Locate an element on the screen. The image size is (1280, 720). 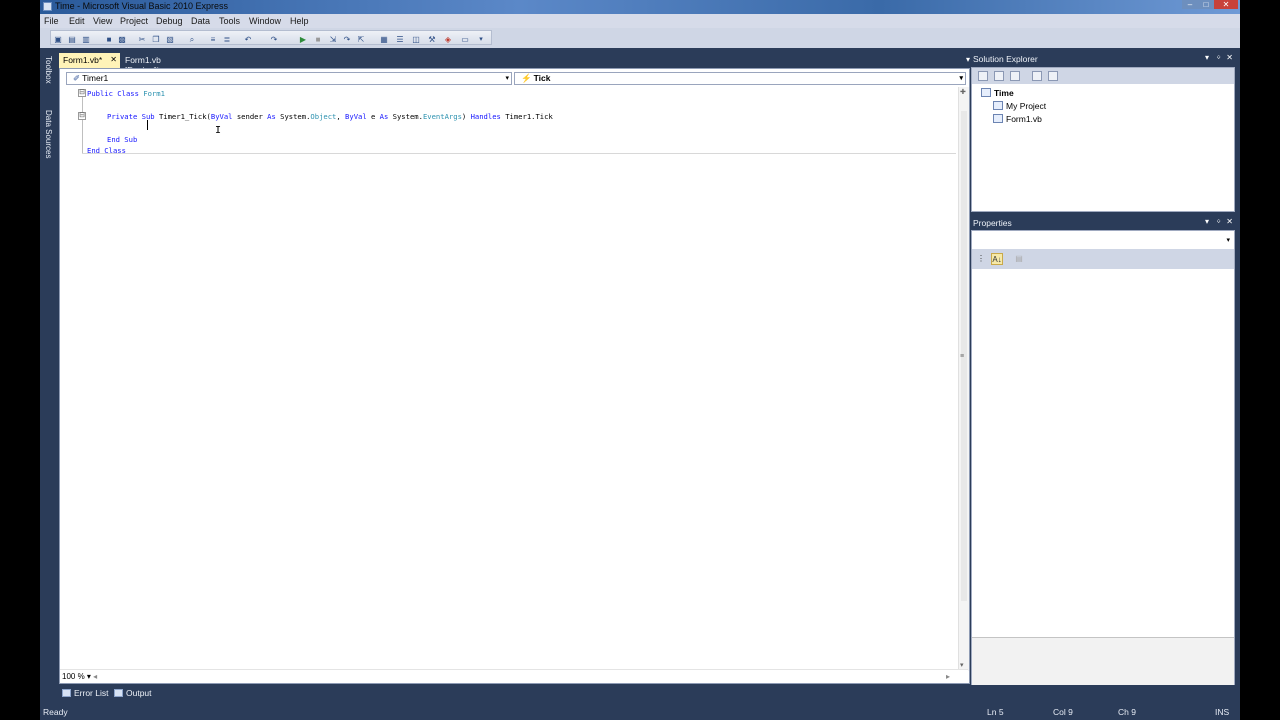
toolbar-overflow-icon: ▾ is located at coordinates (481, 40).